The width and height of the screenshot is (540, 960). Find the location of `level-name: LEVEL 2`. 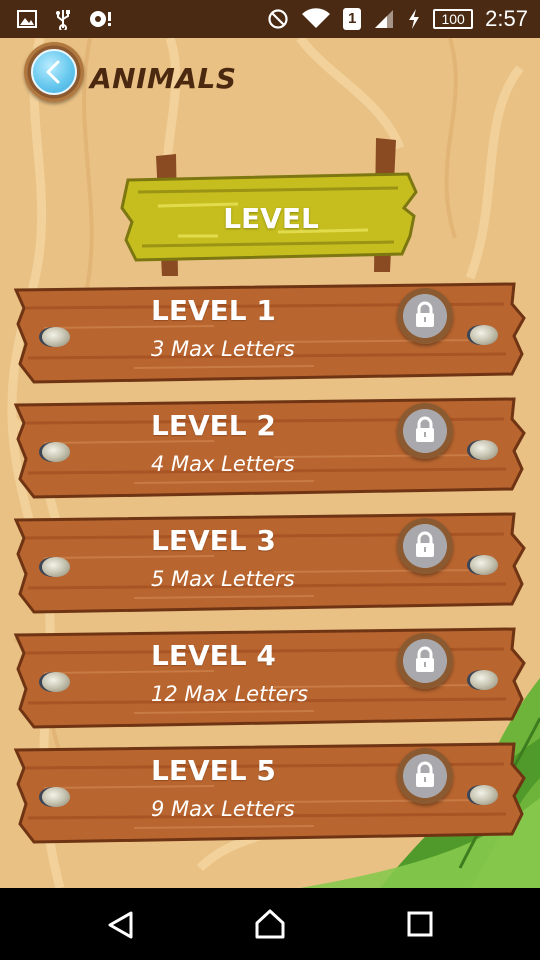

level-name: LEVEL 2 is located at coordinates (213, 425).